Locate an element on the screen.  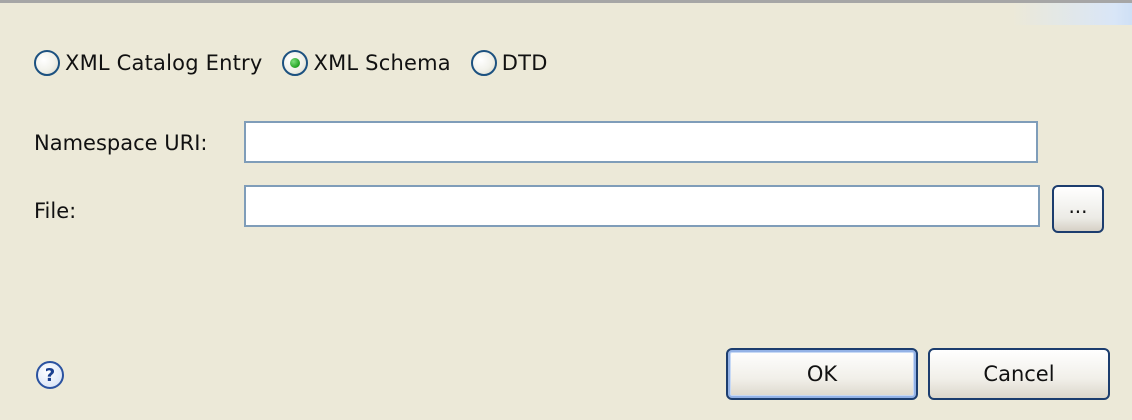
radio-xml-schema: XML Schema is located at coordinates (366, 63).